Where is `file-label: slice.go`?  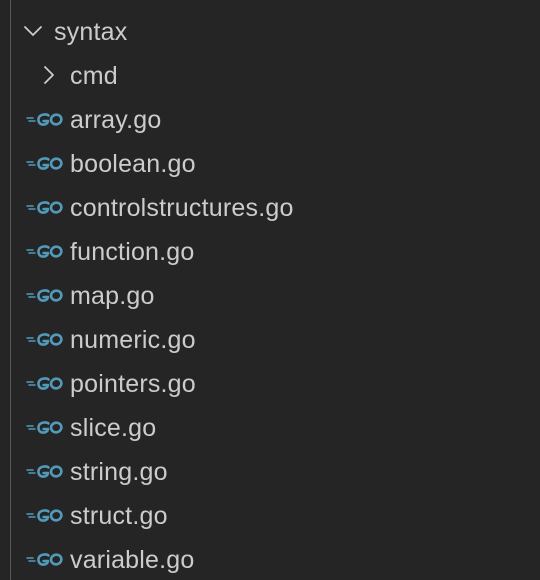
file-label: slice.go is located at coordinates (113, 427).